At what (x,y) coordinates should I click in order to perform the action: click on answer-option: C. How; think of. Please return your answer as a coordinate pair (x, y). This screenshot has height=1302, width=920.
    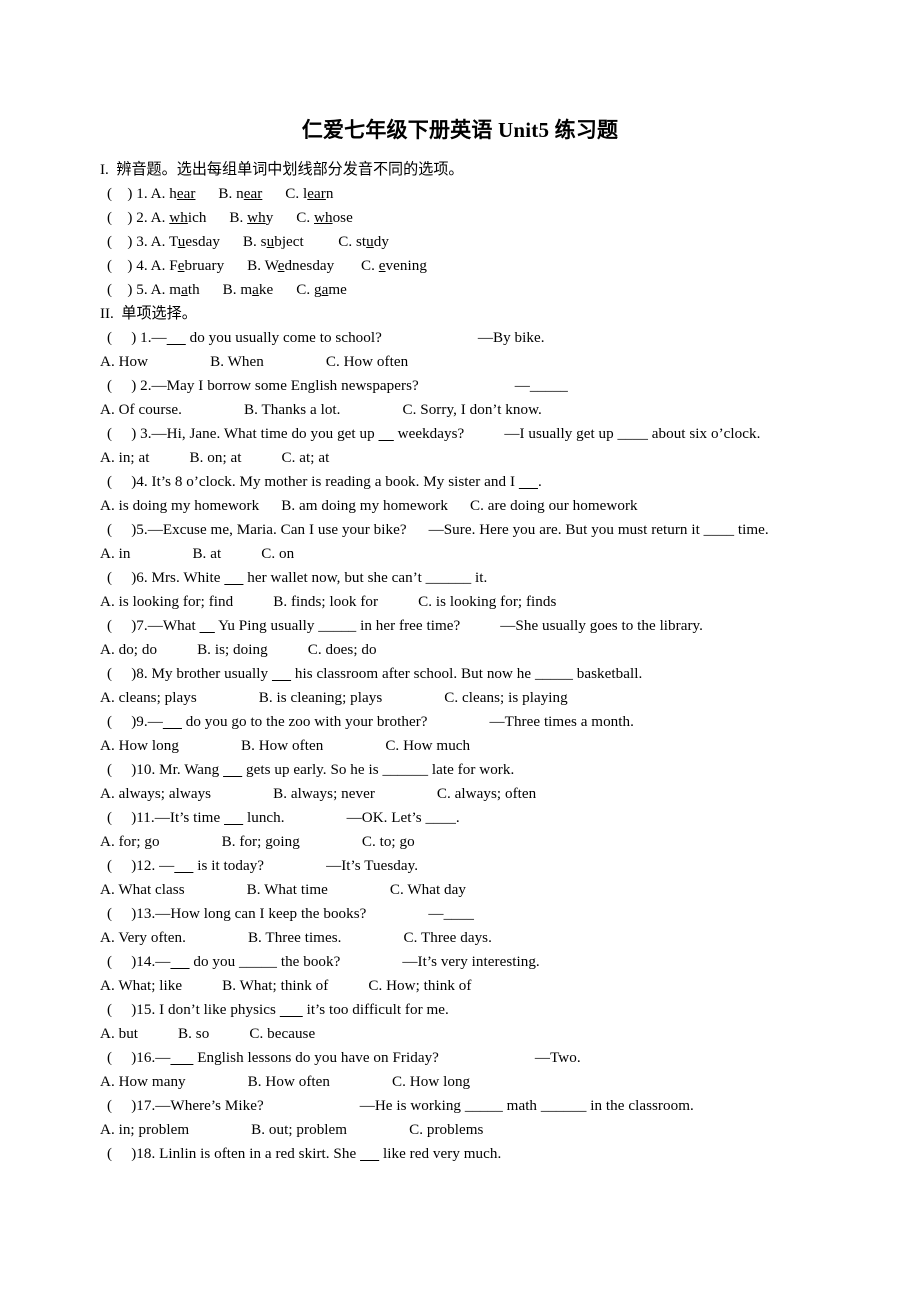
    Looking at the image, I should click on (419, 986).